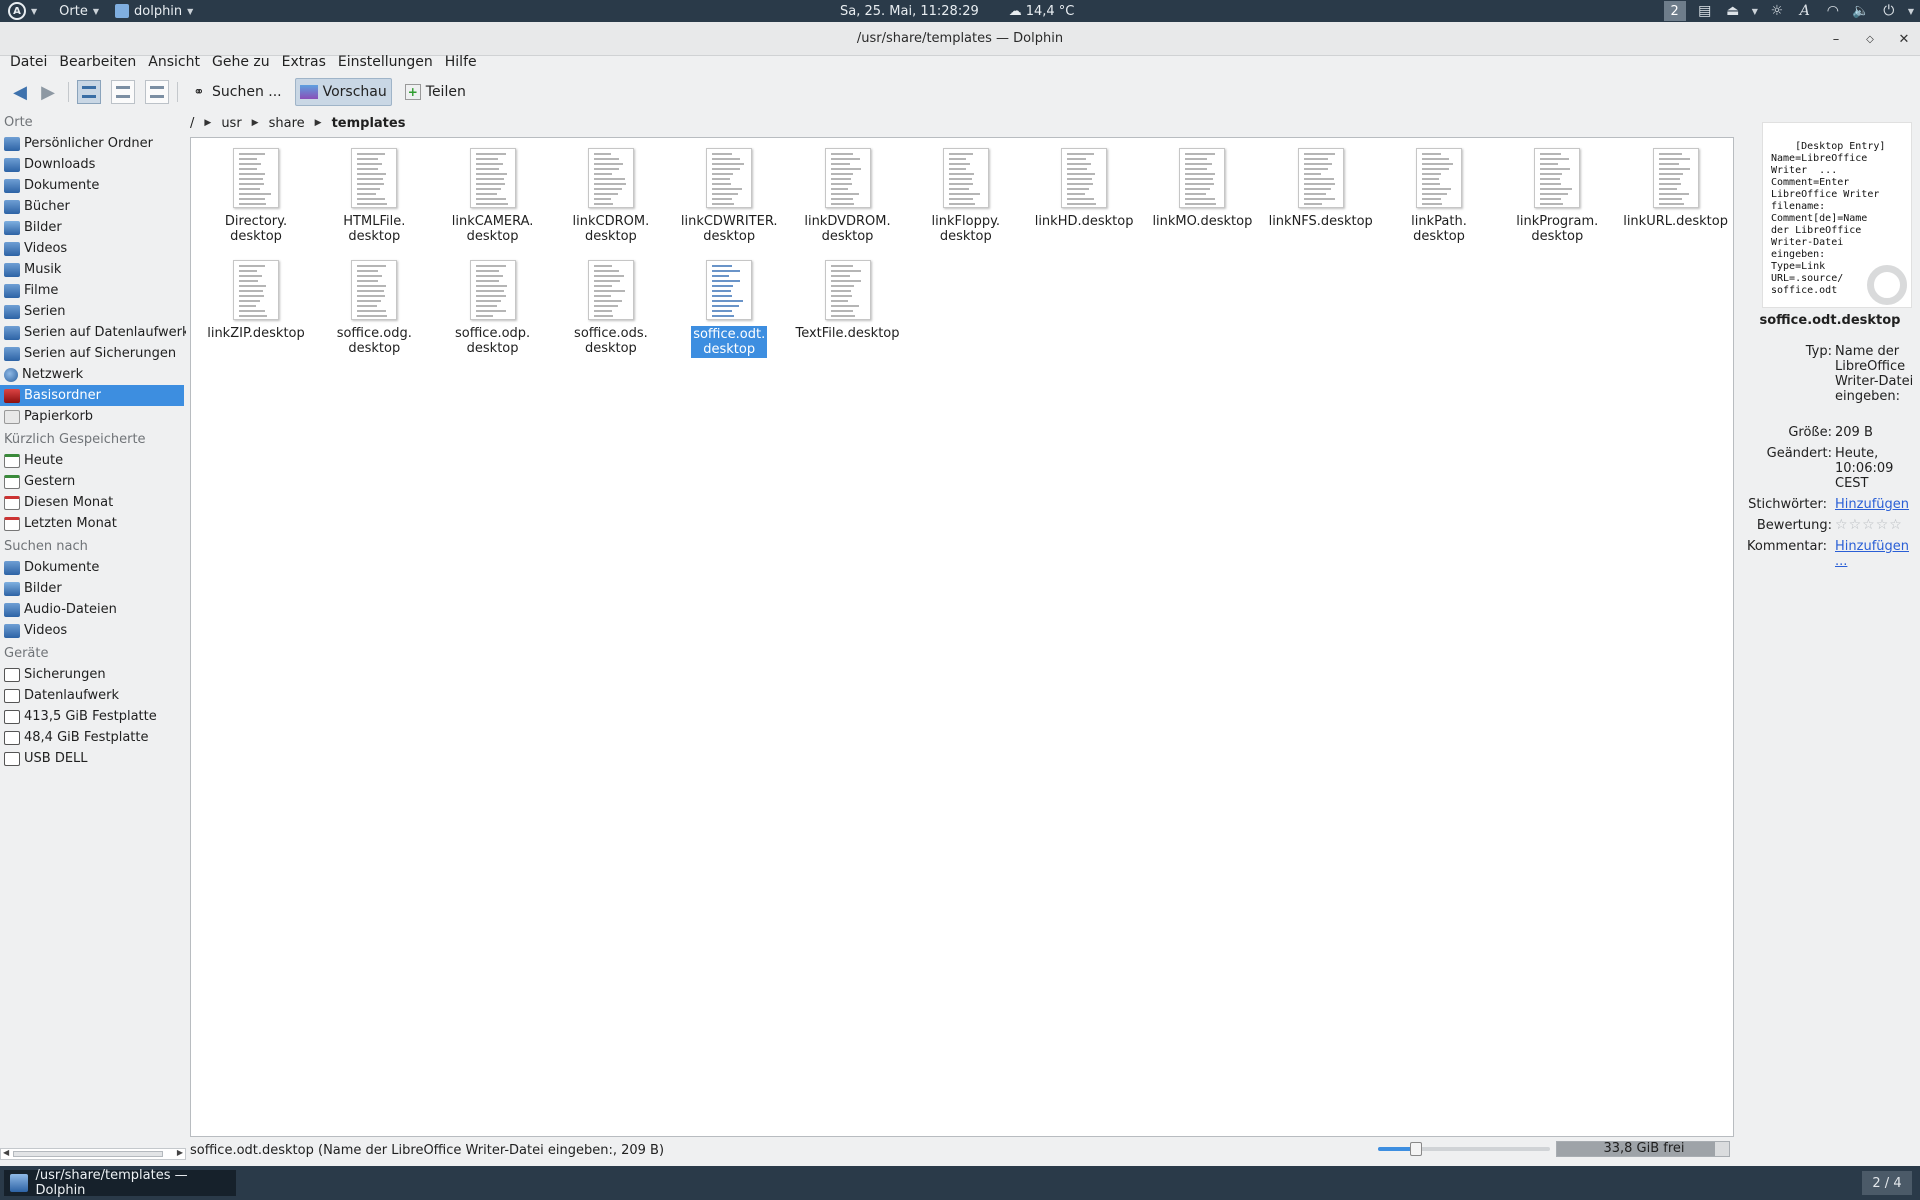 The height and width of the screenshot is (1200, 1920). I want to click on weather-widget: ☁ 14,4 °C, so click(1042, 11).